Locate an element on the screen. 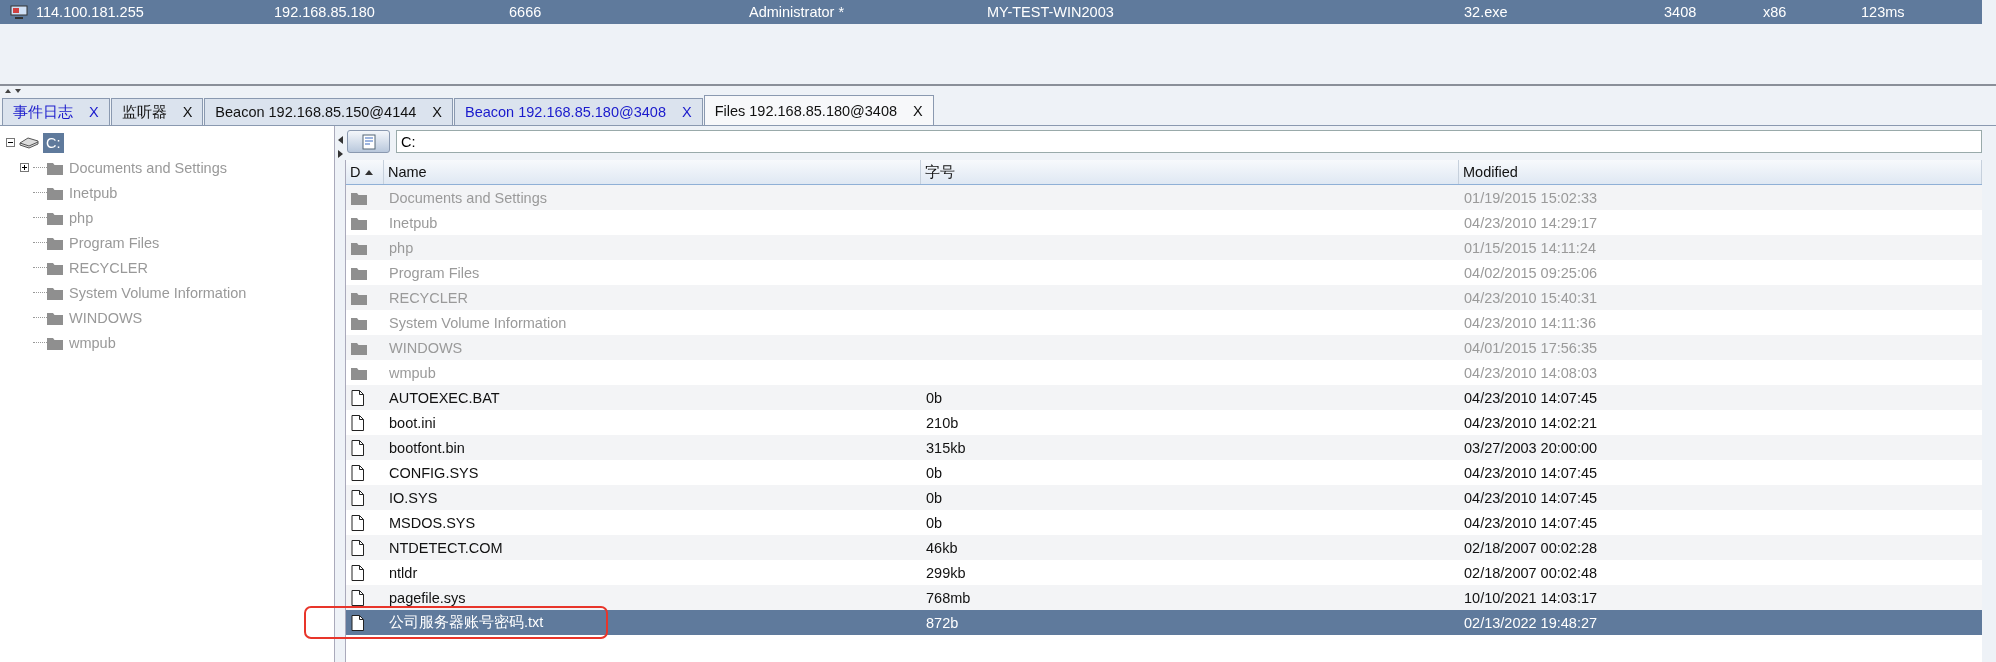 This screenshot has width=1996, height=662. session-cell-text: 6666 is located at coordinates (526, 12).